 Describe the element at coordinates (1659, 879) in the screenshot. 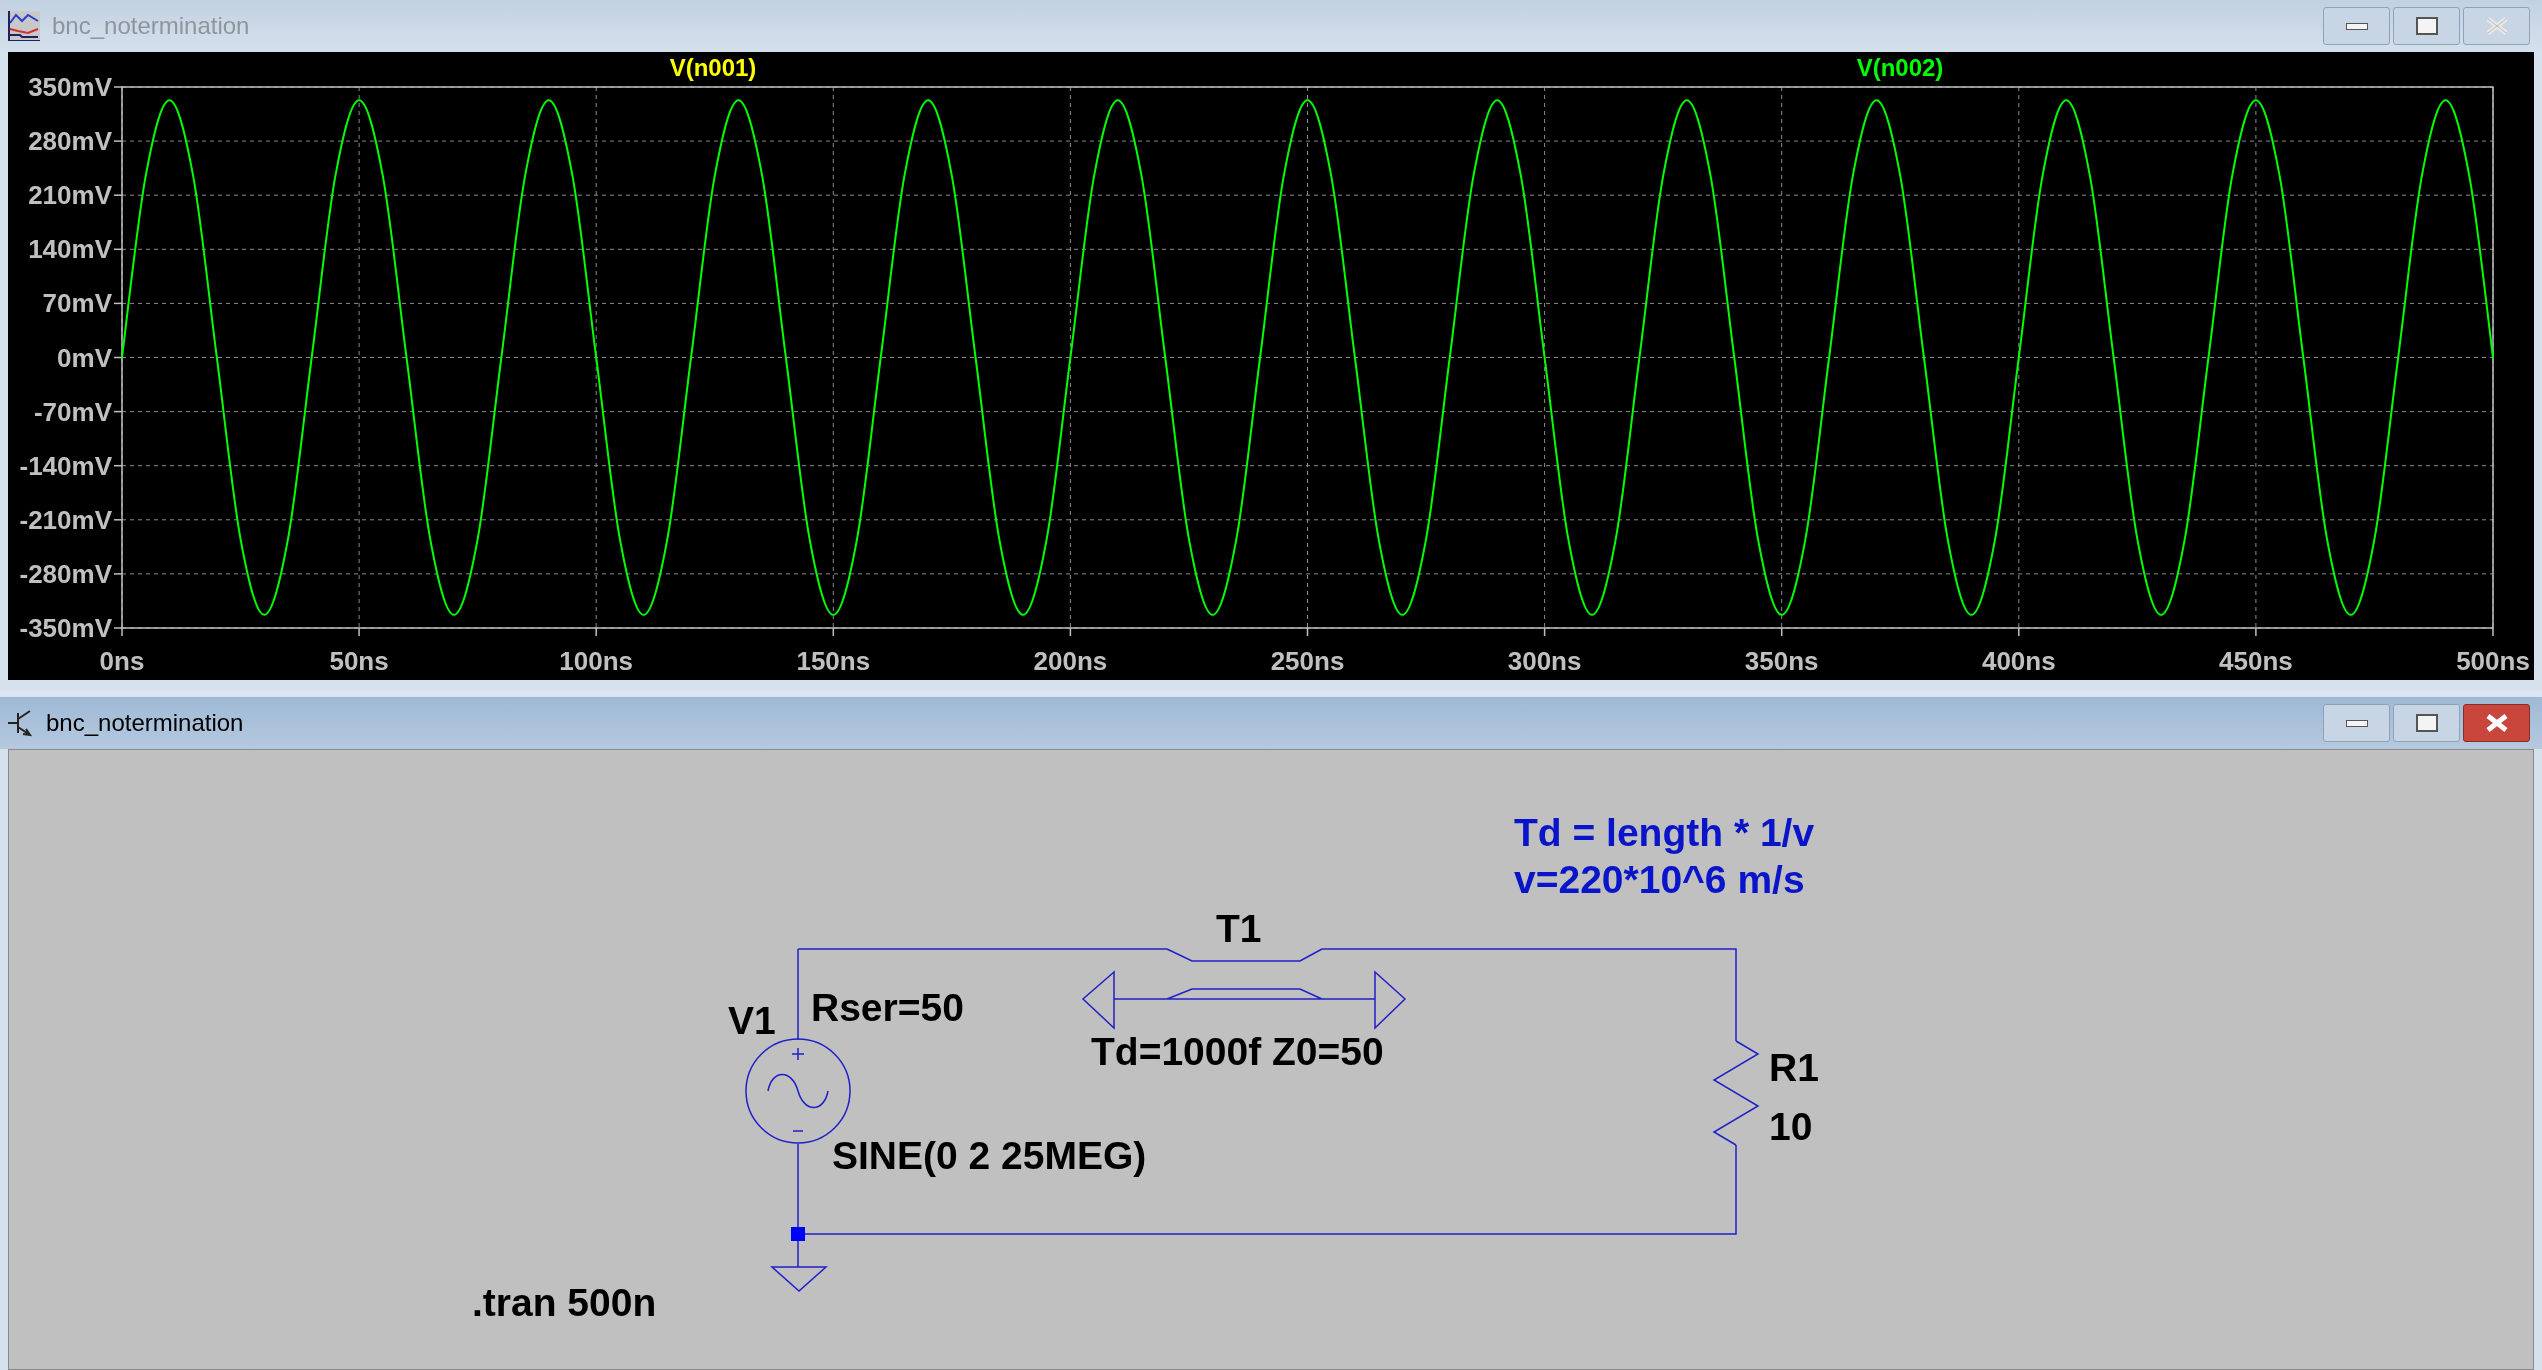

I see `comment-text: v=220*10^6 m/s` at that location.